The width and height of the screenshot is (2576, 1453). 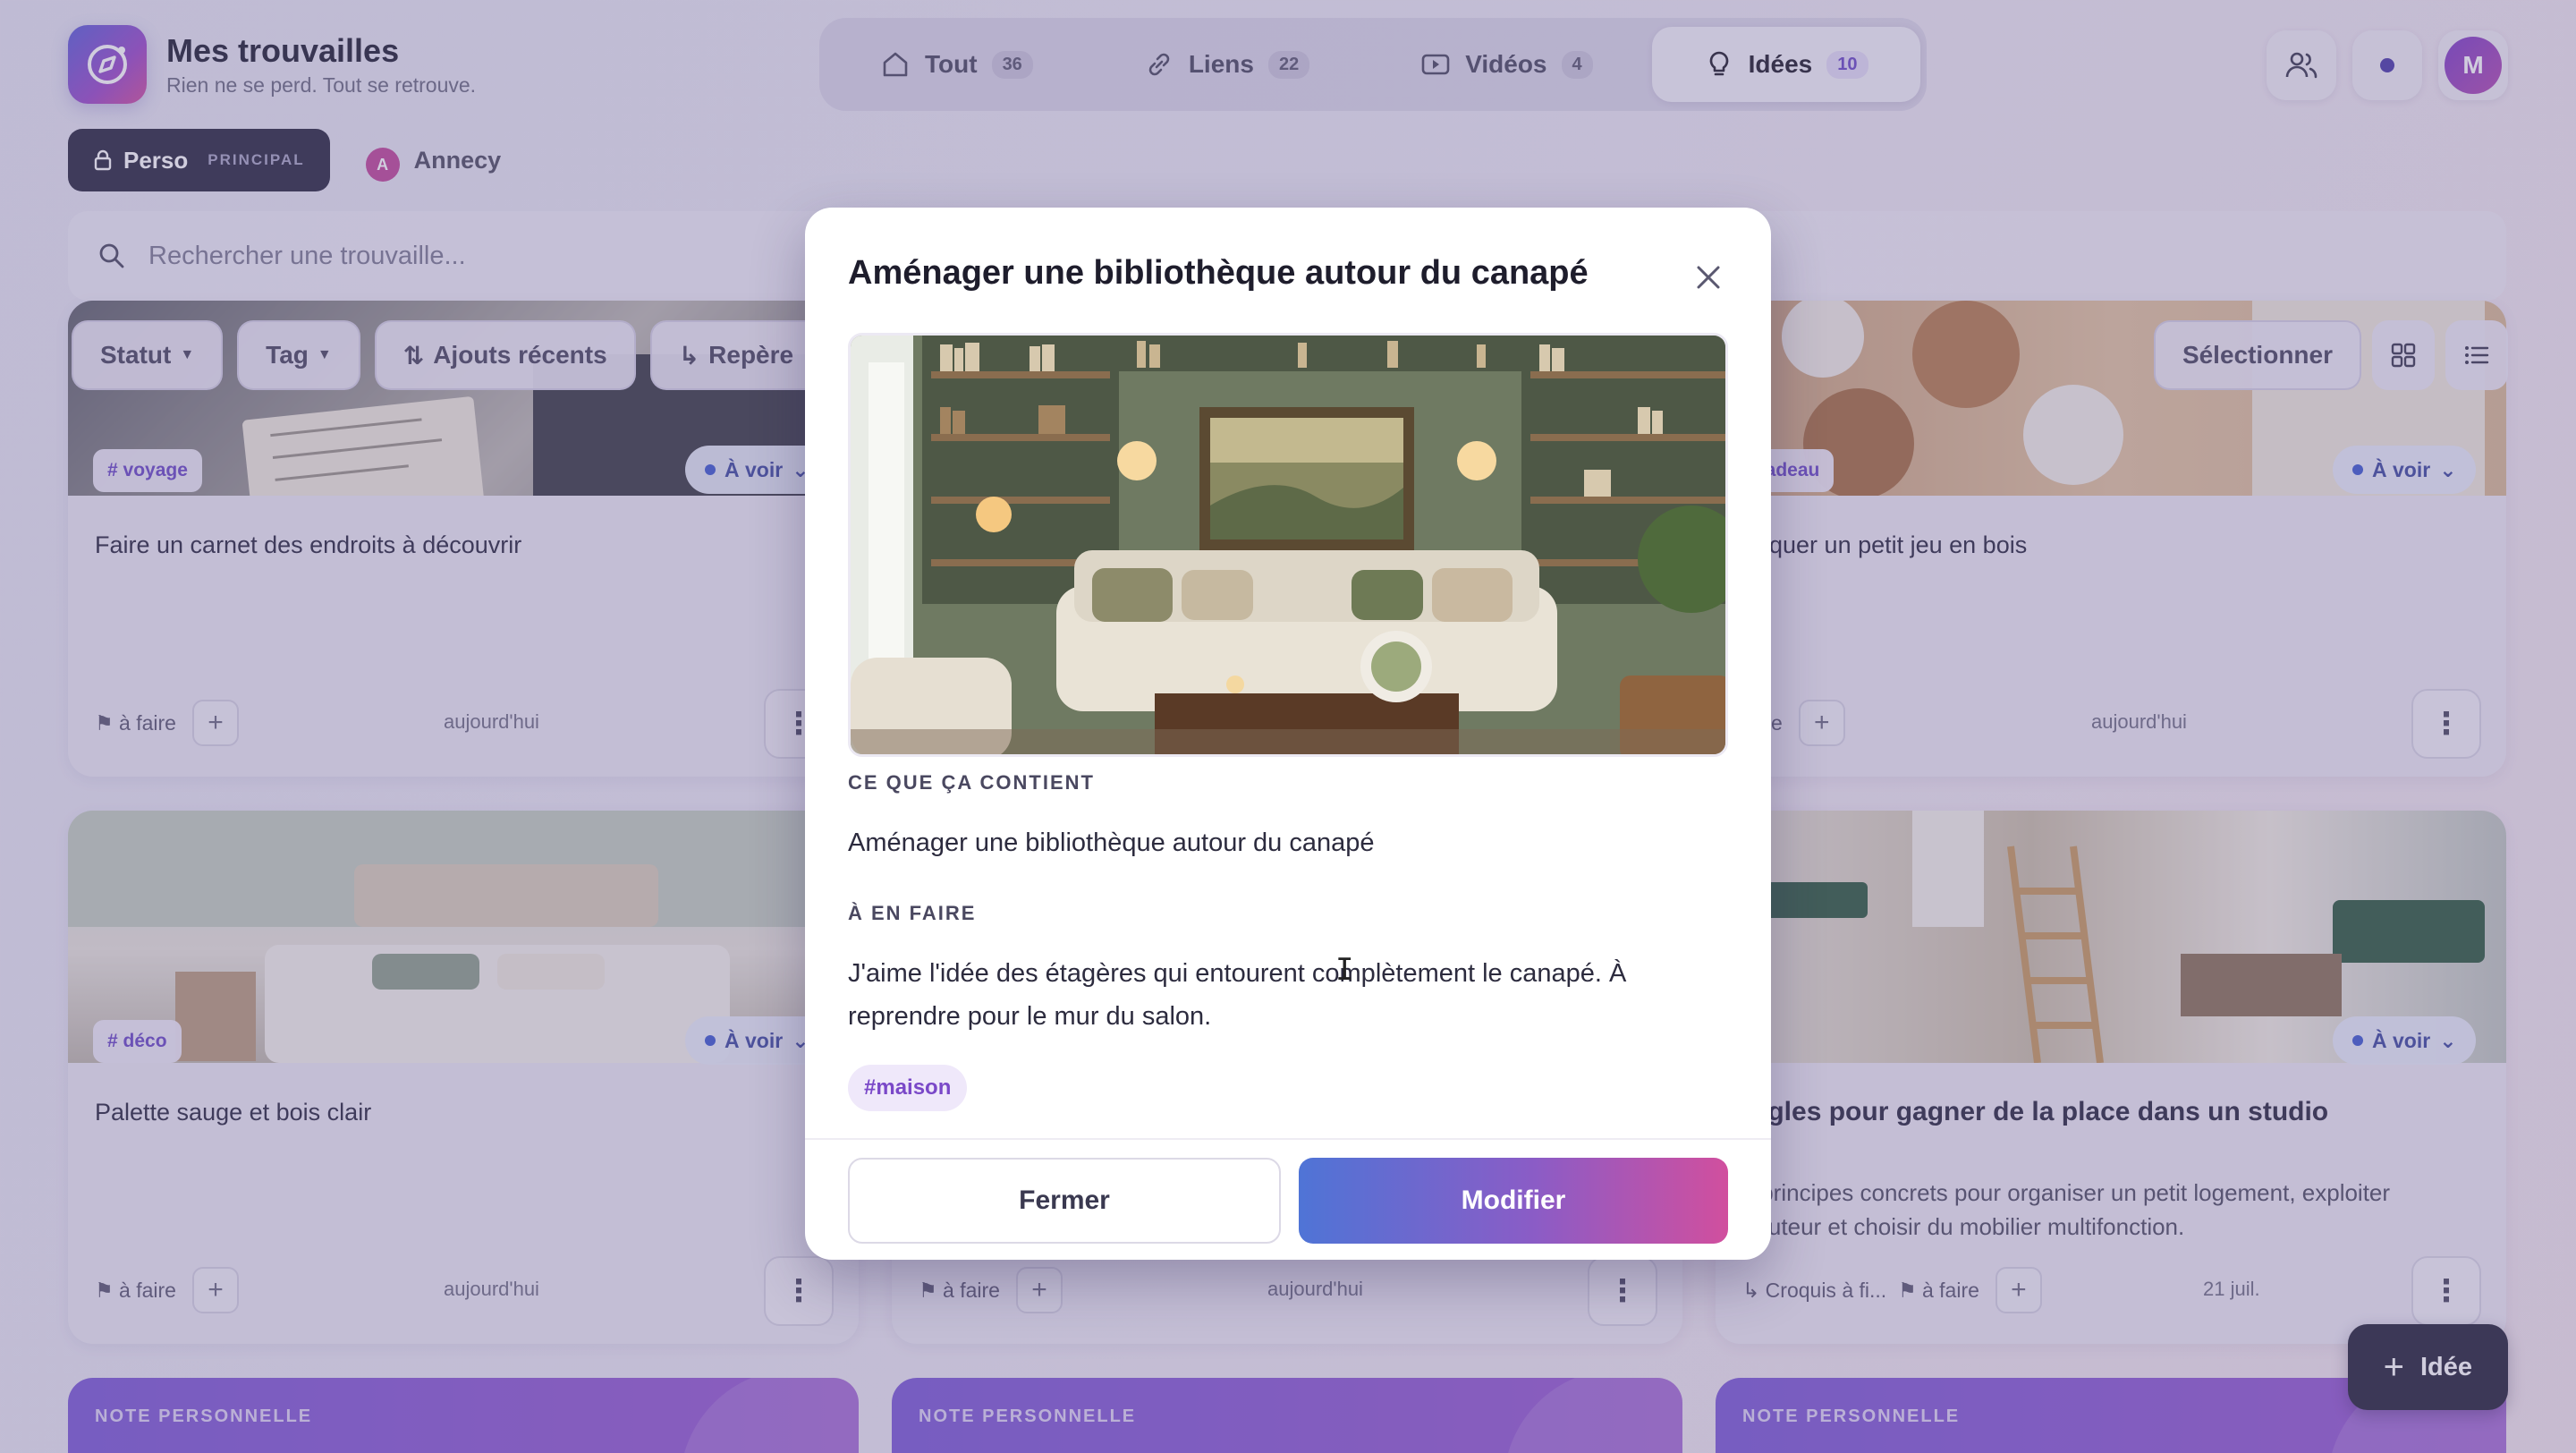 I want to click on note-text-line: reprendre pour le mur du salon., so click(x=1030, y=1016).